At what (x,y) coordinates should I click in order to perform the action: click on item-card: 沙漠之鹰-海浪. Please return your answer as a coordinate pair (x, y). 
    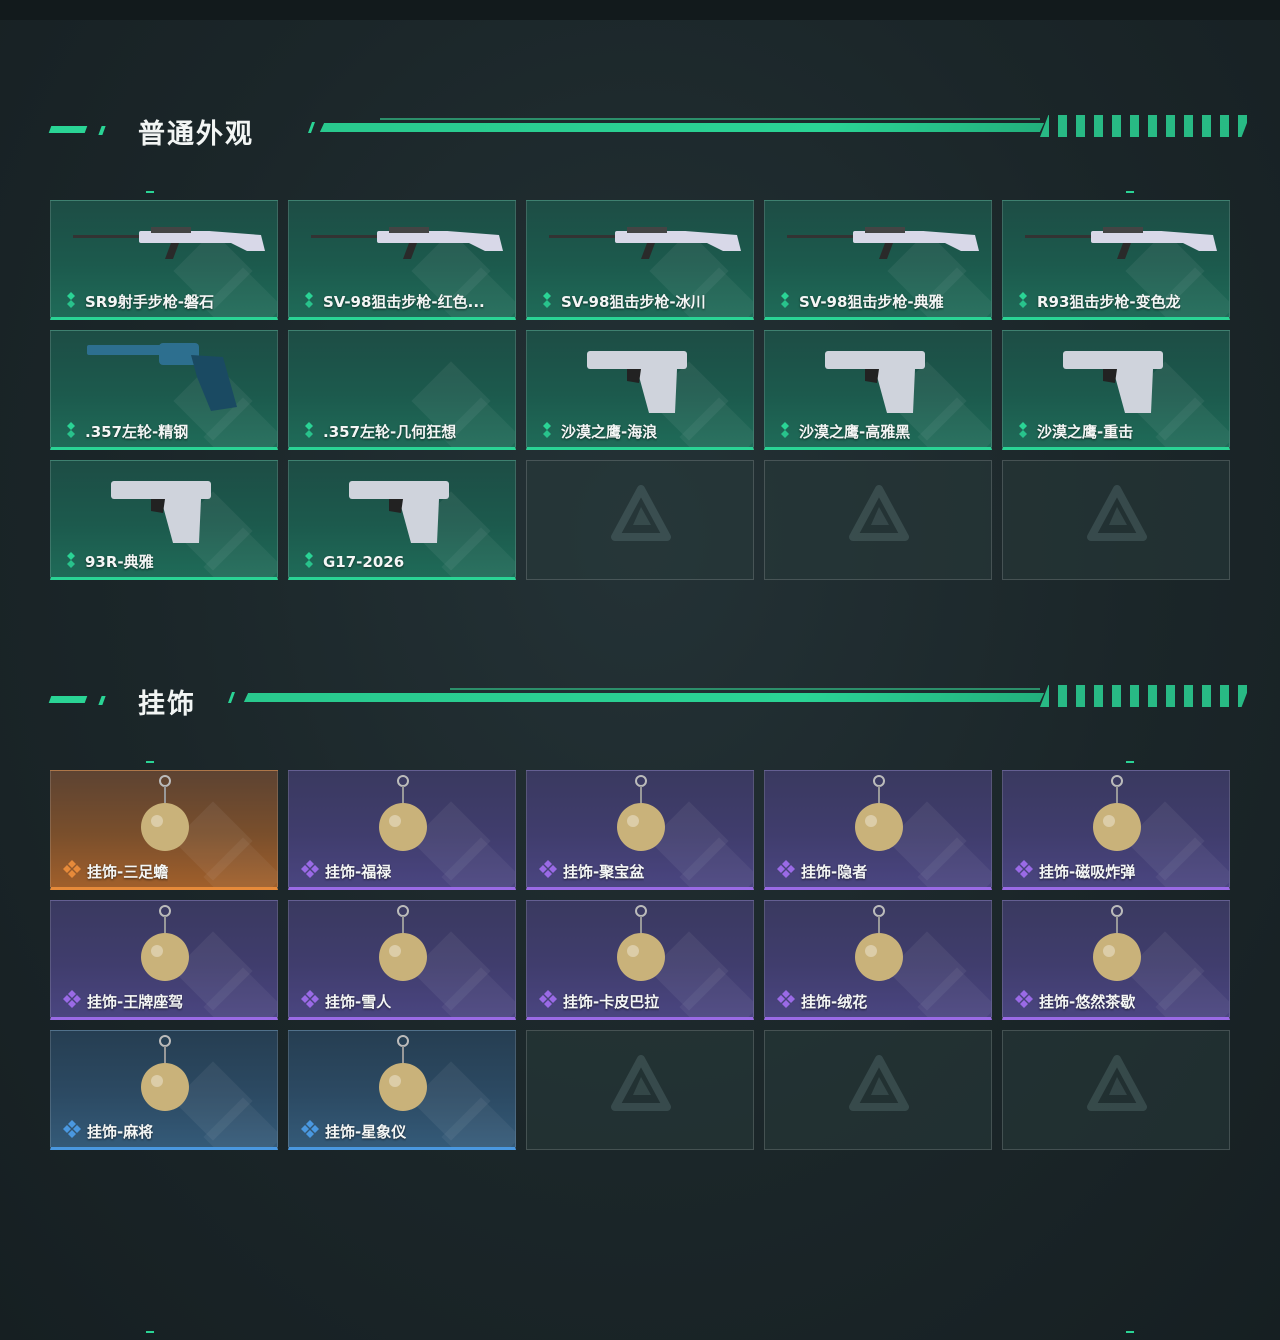
    Looking at the image, I should click on (640, 390).